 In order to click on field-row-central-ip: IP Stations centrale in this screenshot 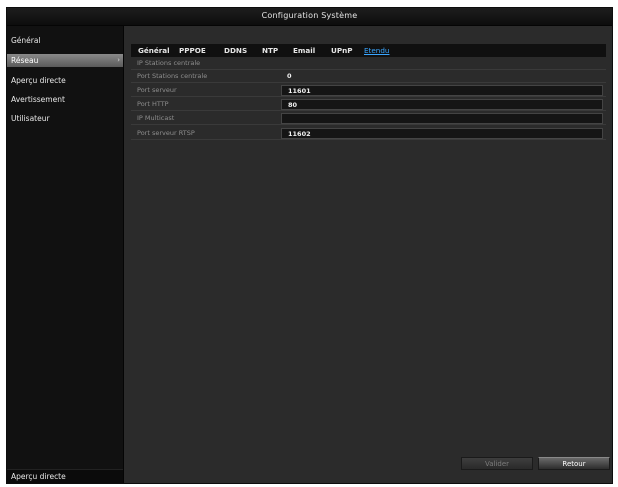, I will do `click(368, 64)`.